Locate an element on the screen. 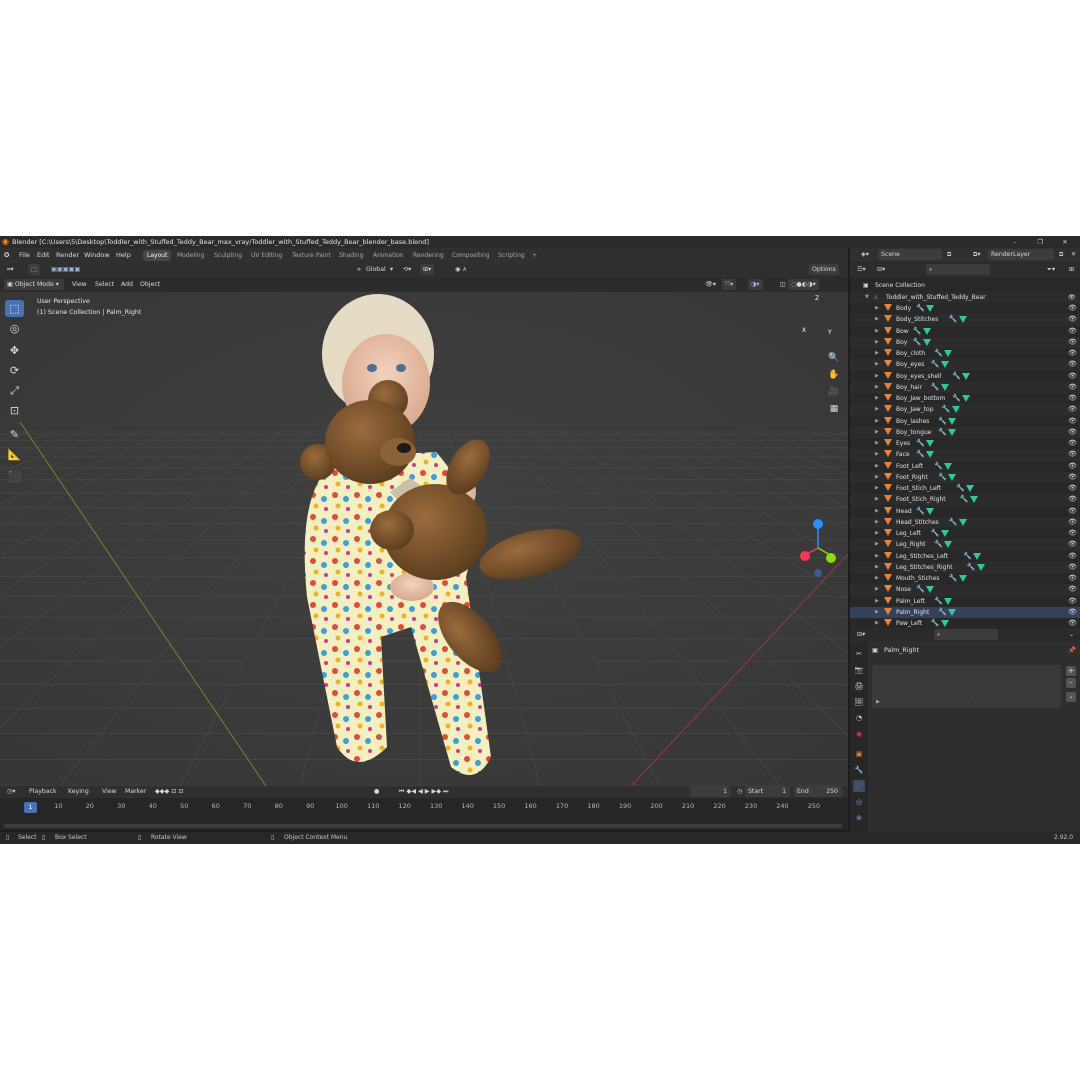  outliner-row: ▶ Foot_Stich_Left 🔧 👁 is located at coordinates (965, 488).